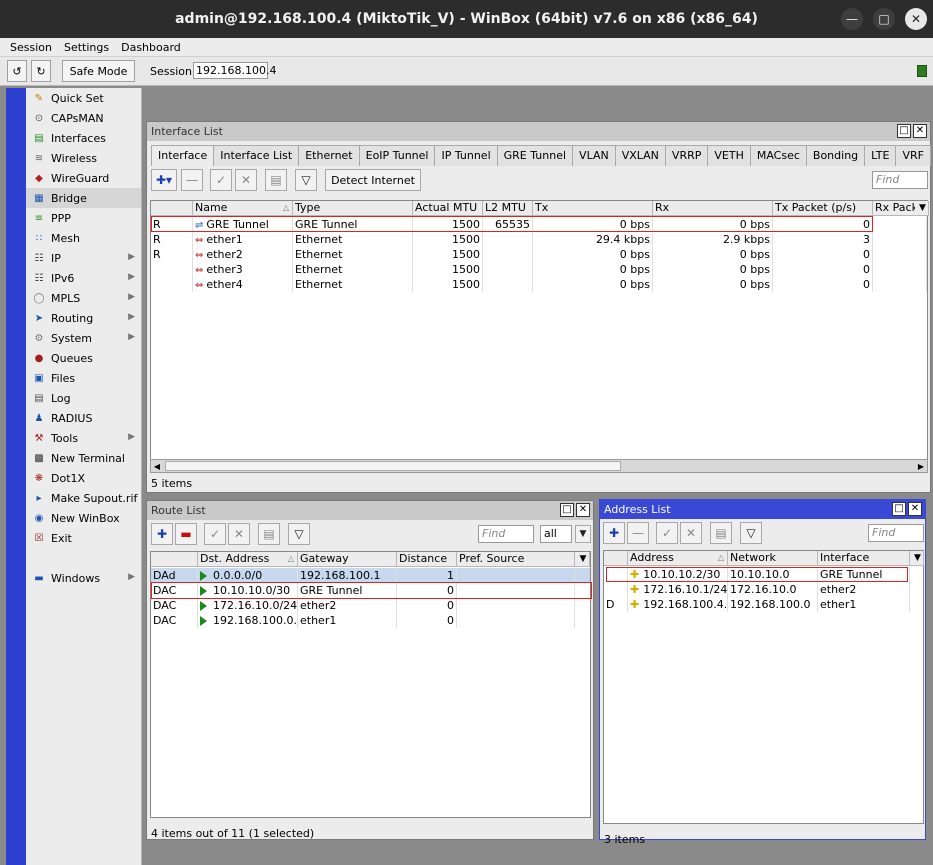 Image resolution: width=933 pixels, height=865 pixels. Describe the element at coordinates (864, 558) in the screenshot. I see `column-interface: Interface` at that location.